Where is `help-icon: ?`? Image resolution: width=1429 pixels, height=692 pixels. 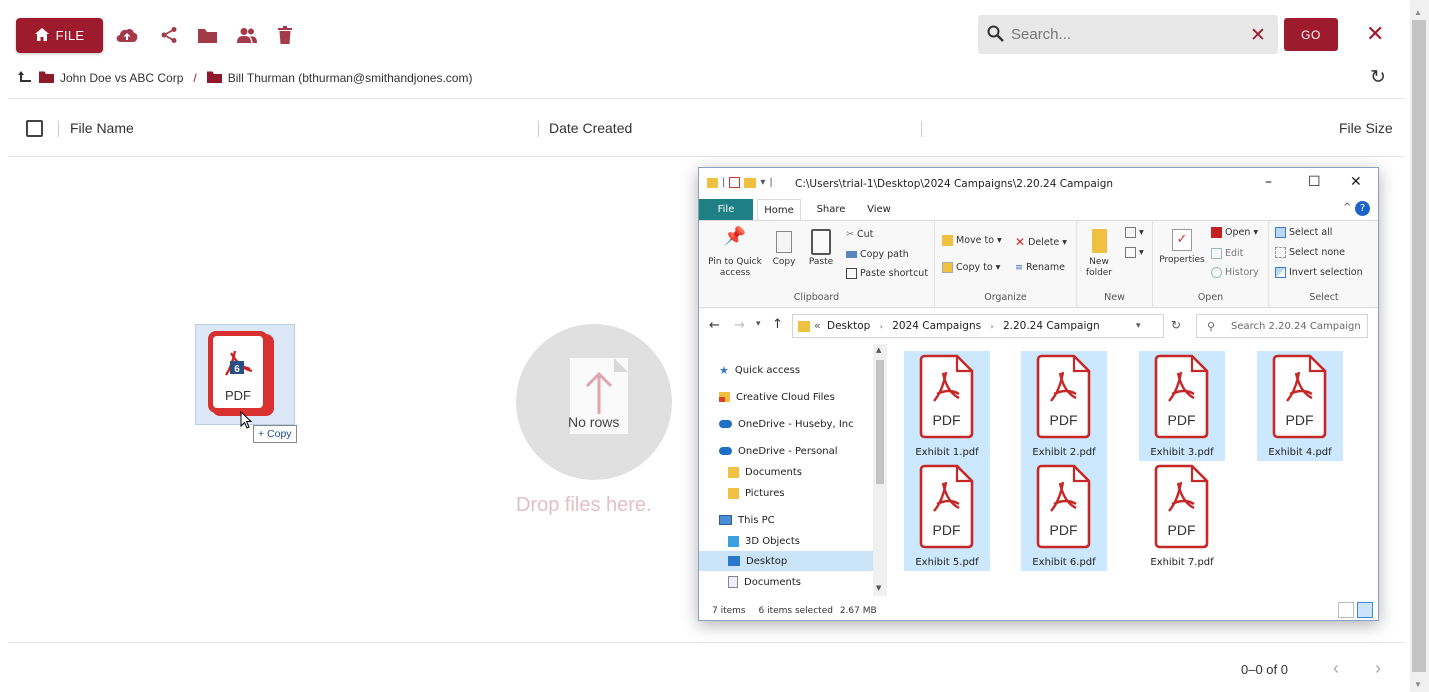 help-icon: ? is located at coordinates (1362, 208).